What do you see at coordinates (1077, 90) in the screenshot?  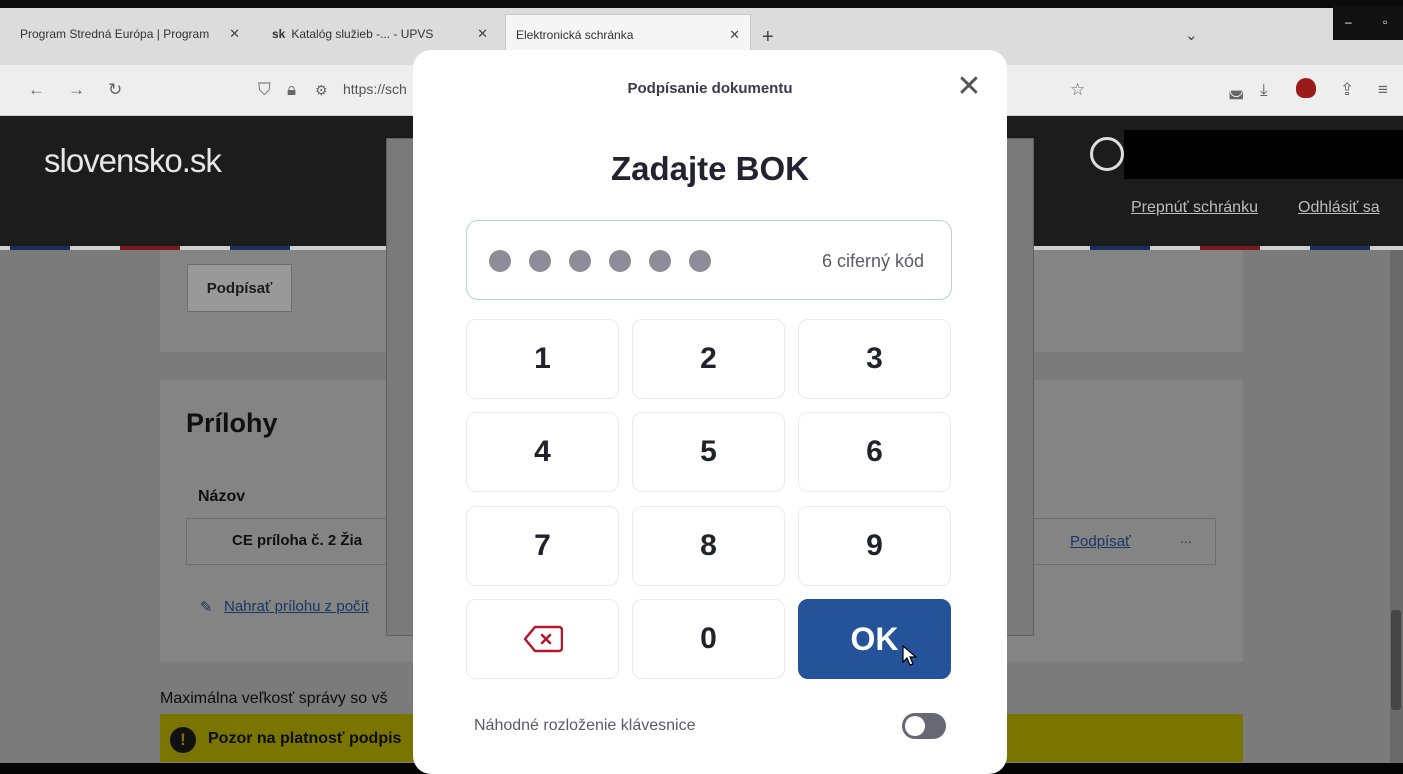 I see `bookmark-star-icon: ☆` at bounding box center [1077, 90].